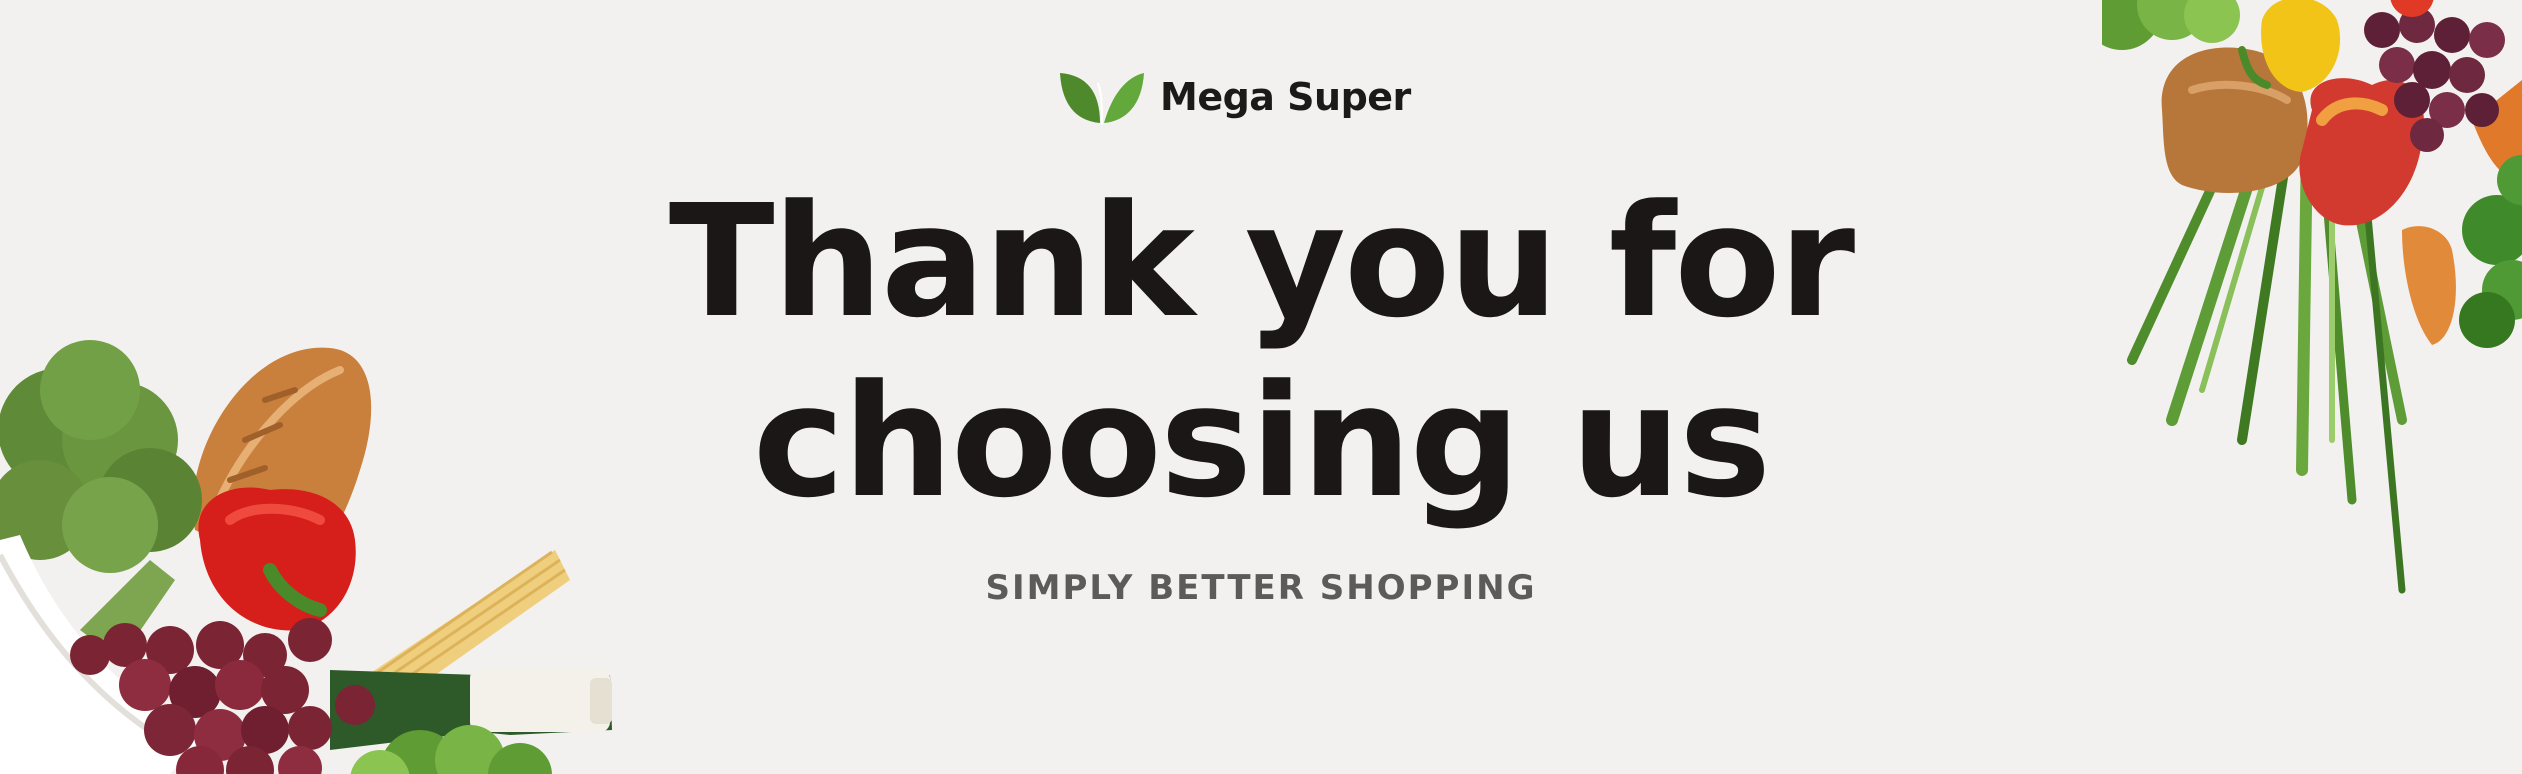  Describe the element at coordinates (1102, 99) in the screenshot. I see `leaf-icon` at that location.